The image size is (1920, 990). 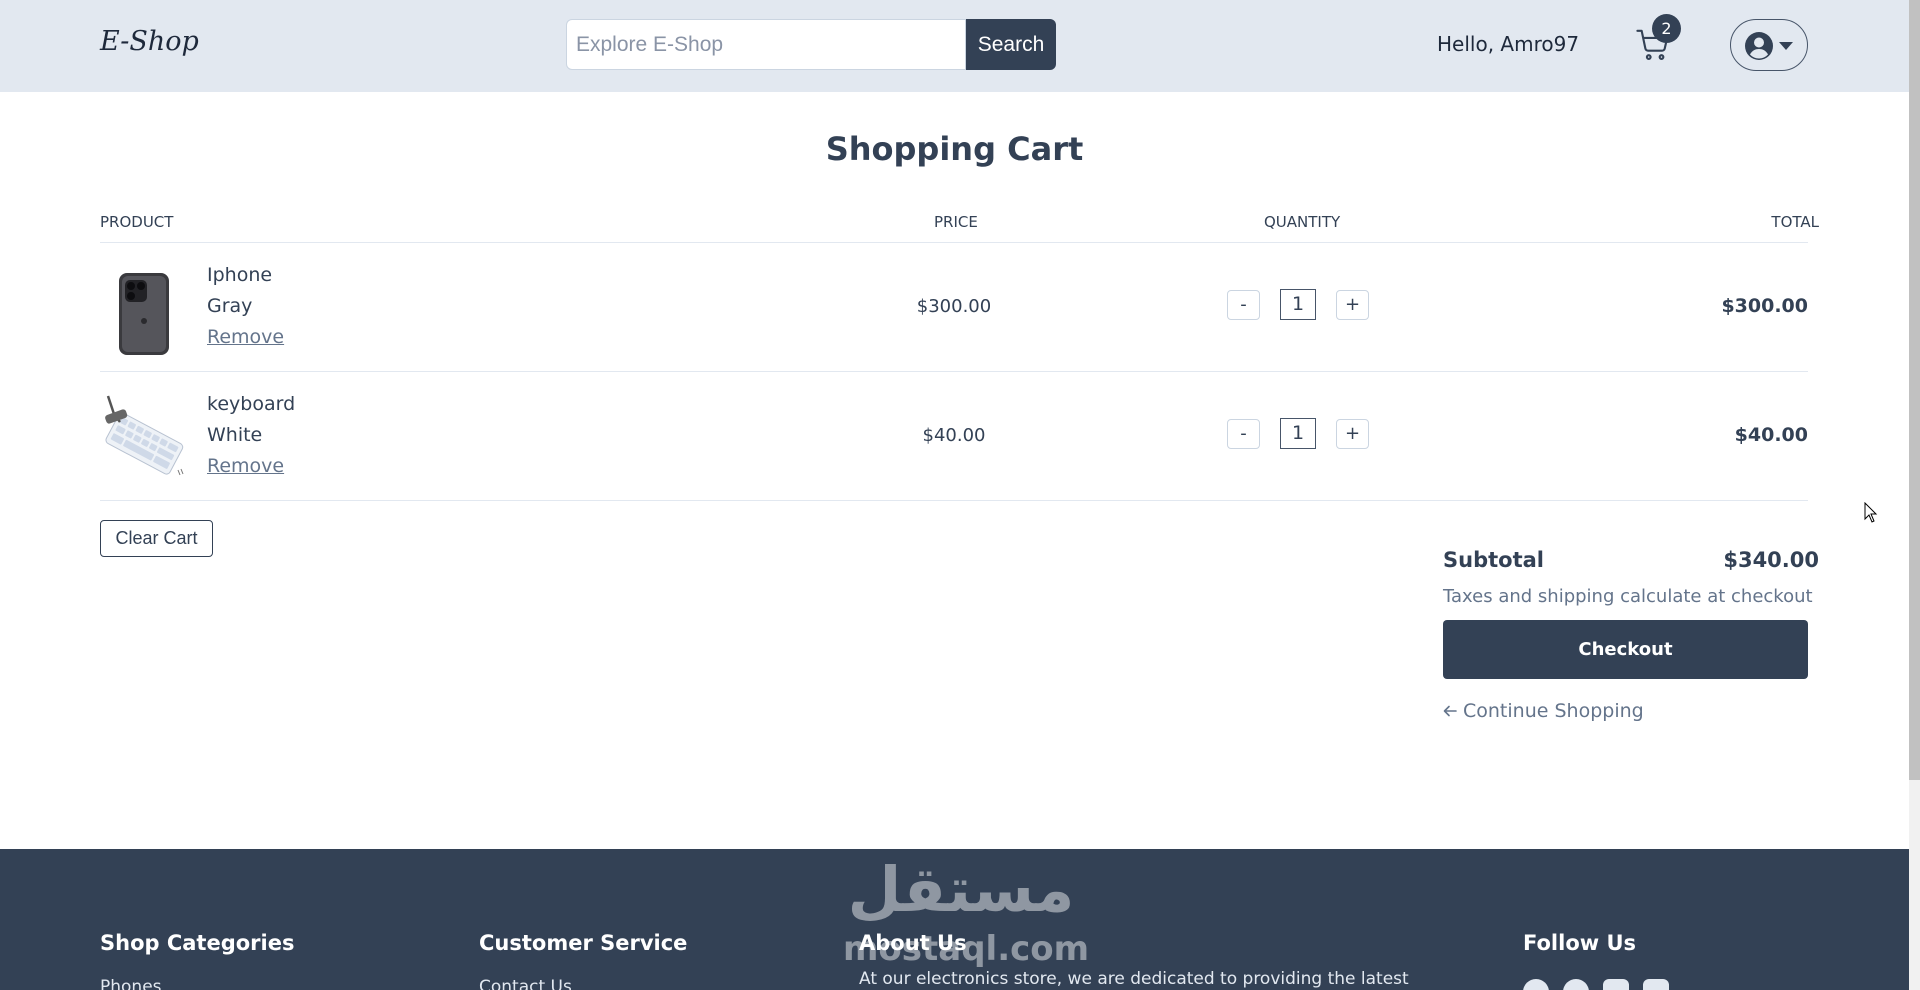 What do you see at coordinates (1450, 711) in the screenshot?
I see `arrow-left-icon` at bounding box center [1450, 711].